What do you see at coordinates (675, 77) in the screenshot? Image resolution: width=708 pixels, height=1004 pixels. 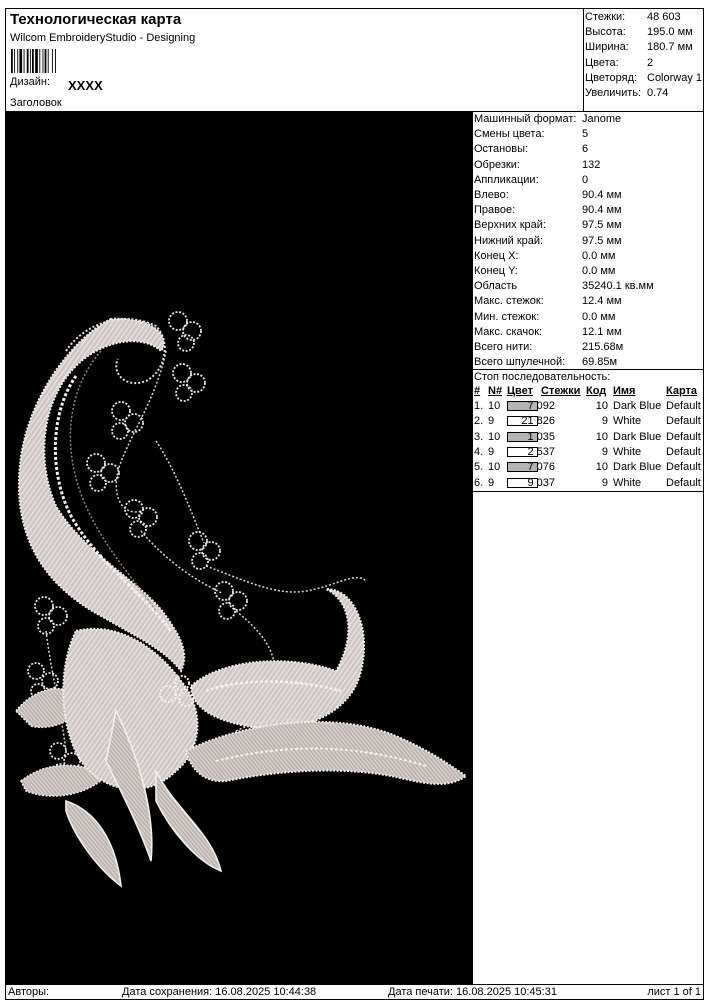 I see `summary-value: Colorway 1` at bounding box center [675, 77].